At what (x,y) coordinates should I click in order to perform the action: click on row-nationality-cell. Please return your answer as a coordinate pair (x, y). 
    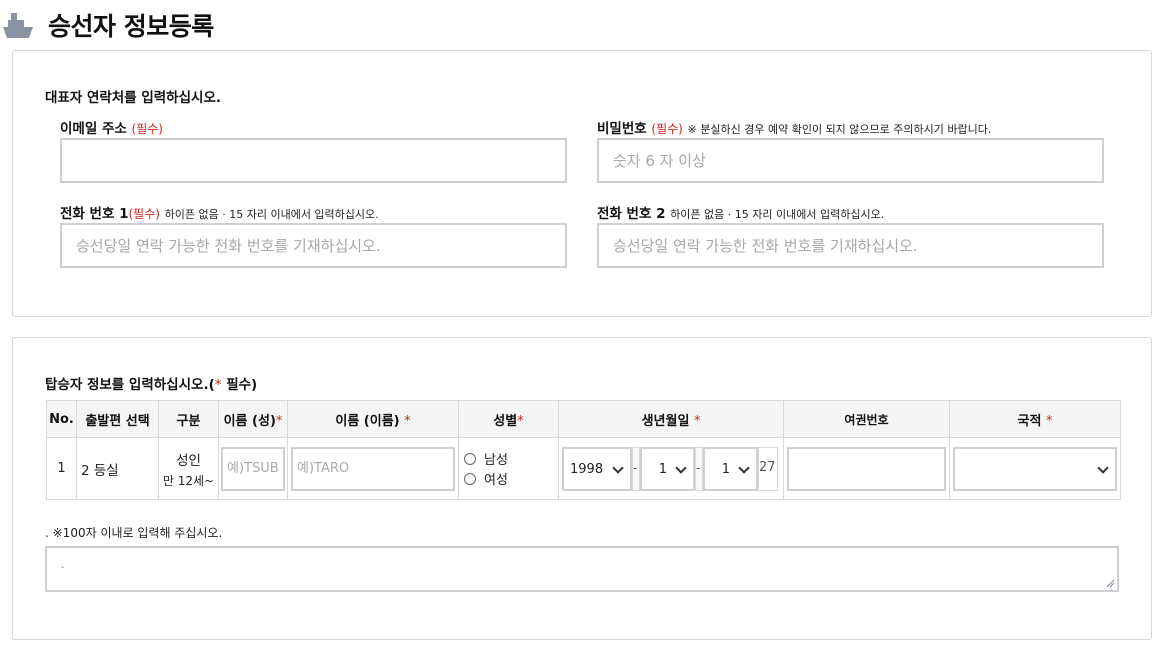
    Looking at the image, I should click on (1035, 468).